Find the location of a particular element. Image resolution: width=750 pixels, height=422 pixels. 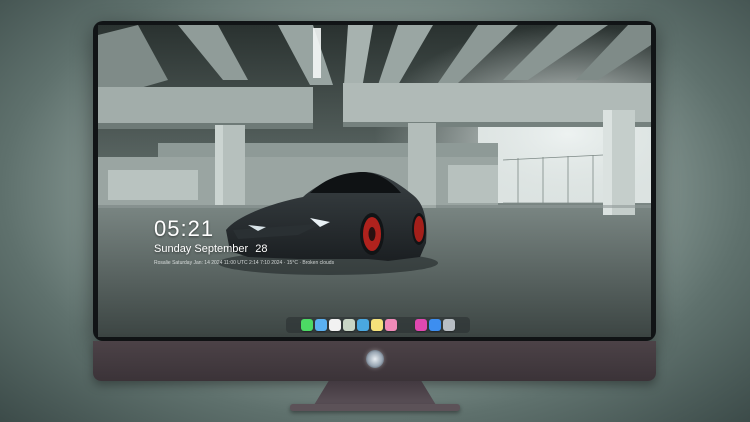

monitor-stand-neck is located at coordinates (375, 393).